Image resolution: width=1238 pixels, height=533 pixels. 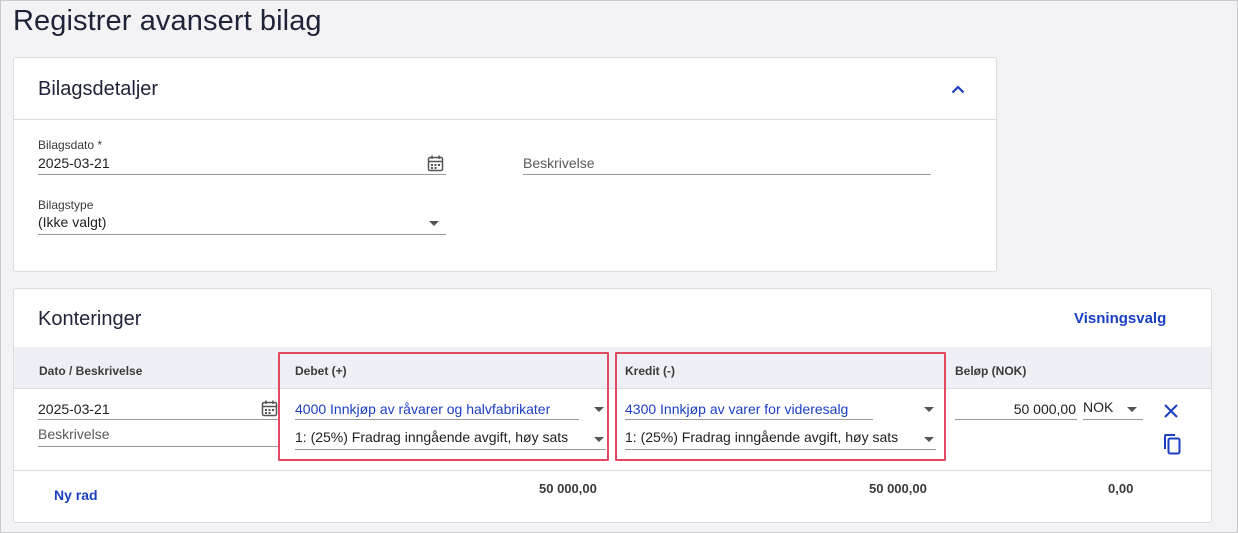 I want to click on chevron-up-icon, so click(x=958, y=90).